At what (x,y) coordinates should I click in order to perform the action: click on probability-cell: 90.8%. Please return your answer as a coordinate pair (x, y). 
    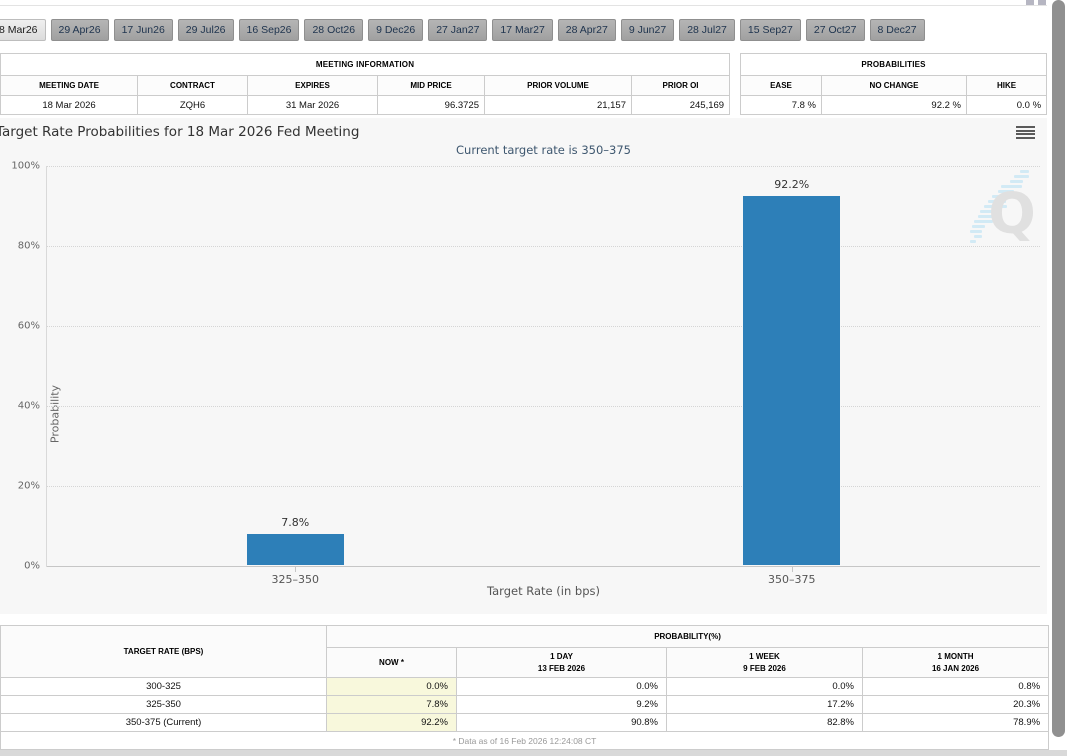
    Looking at the image, I should click on (561, 722).